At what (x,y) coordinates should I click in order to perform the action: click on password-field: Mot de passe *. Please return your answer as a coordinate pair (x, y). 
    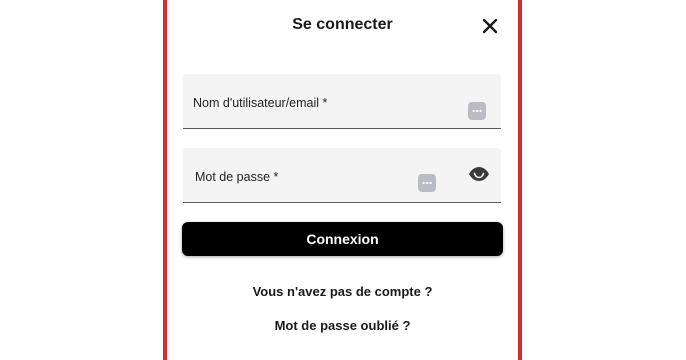
    Looking at the image, I should click on (342, 175).